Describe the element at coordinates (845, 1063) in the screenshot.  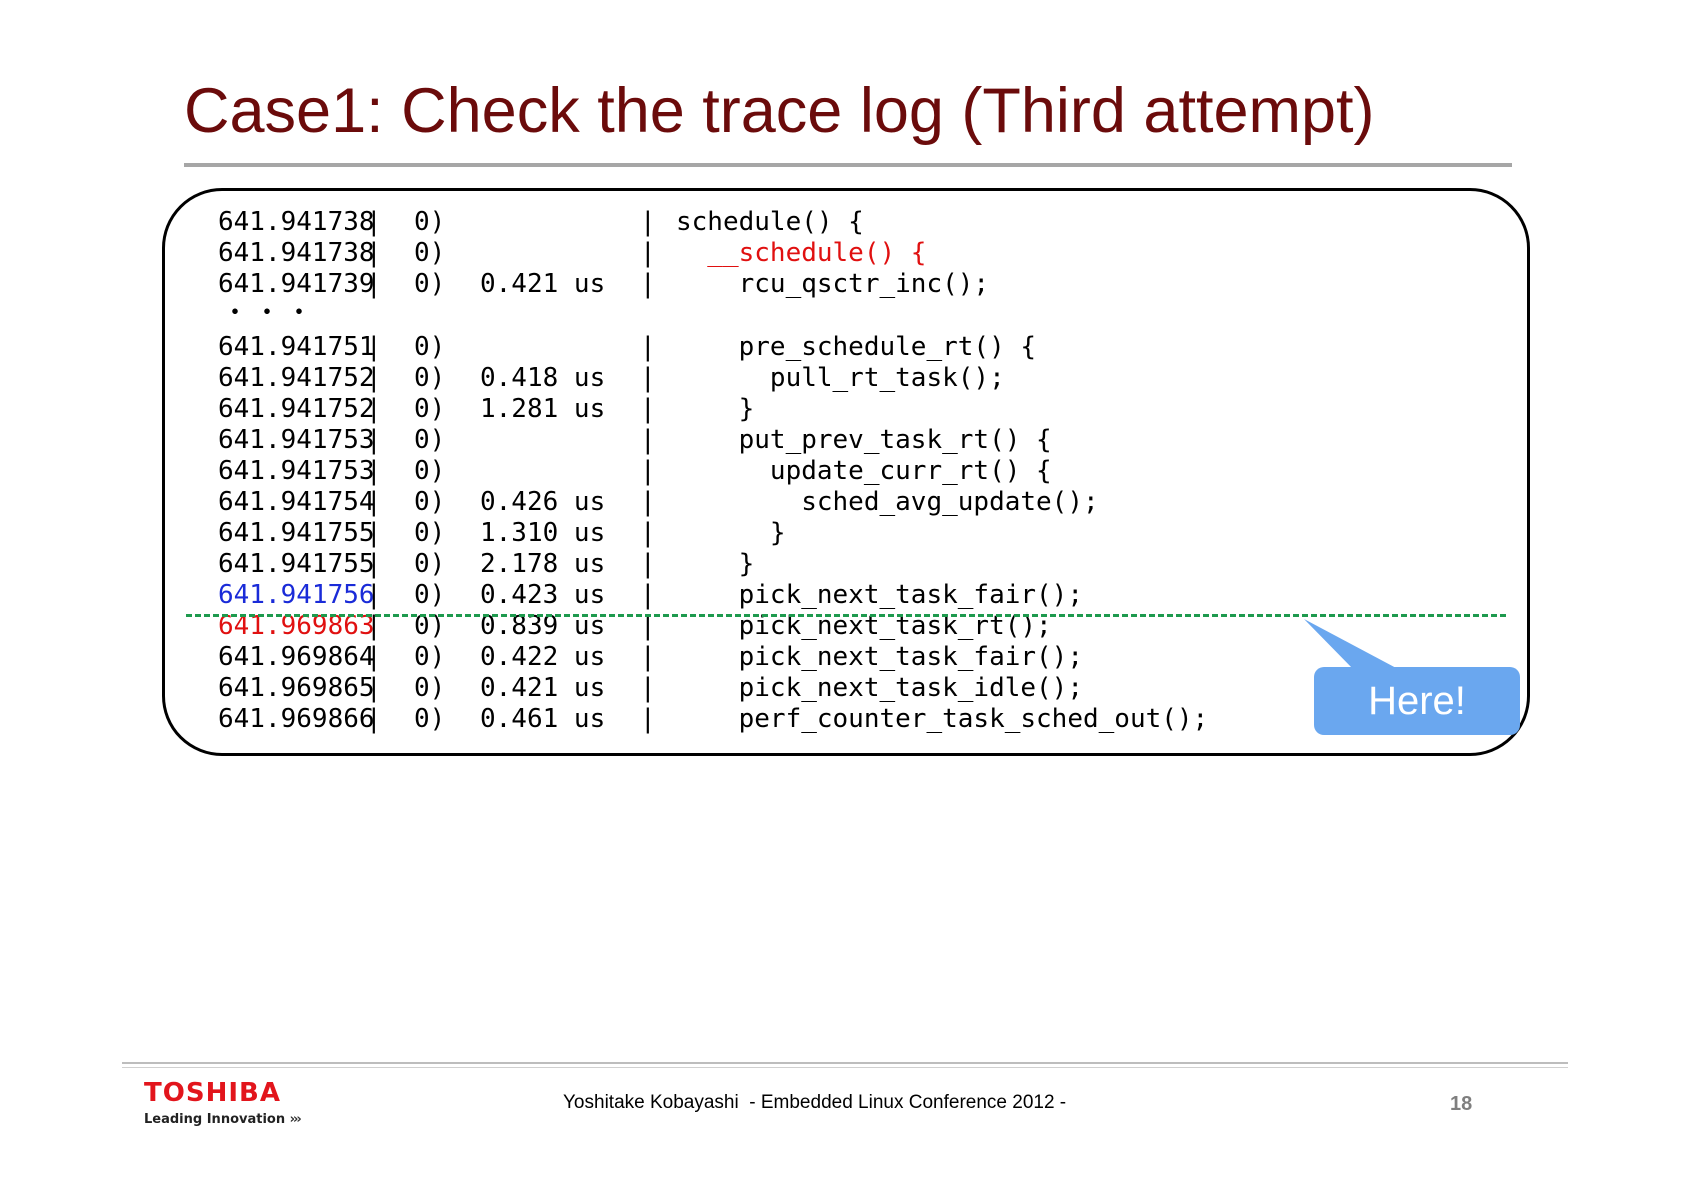
I see `footer-divider` at that location.